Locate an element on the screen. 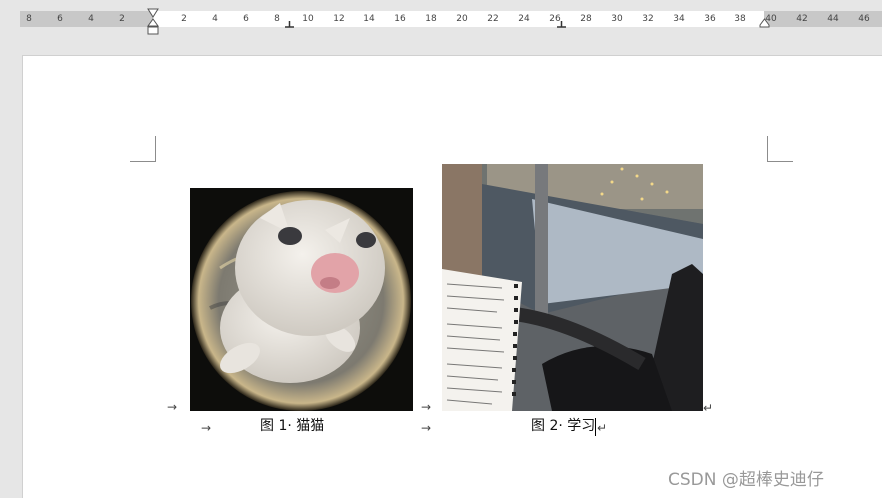 The width and height of the screenshot is (882, 498). figure-2-image is located at coordinates (572, 287).